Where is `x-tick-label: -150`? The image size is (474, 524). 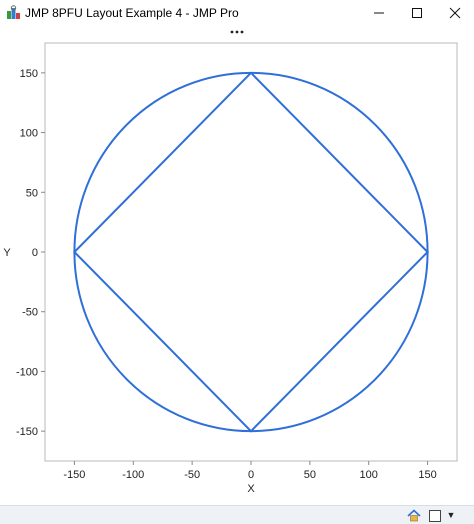
x-tick-label: -150 is located at coordinates (74, 475).